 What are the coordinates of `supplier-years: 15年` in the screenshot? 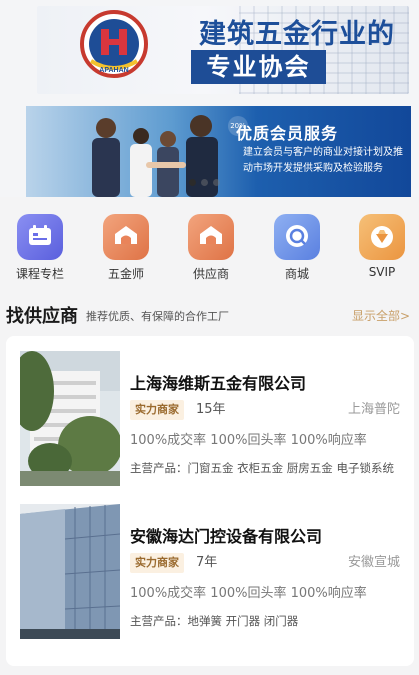 It's located at (211, 409).